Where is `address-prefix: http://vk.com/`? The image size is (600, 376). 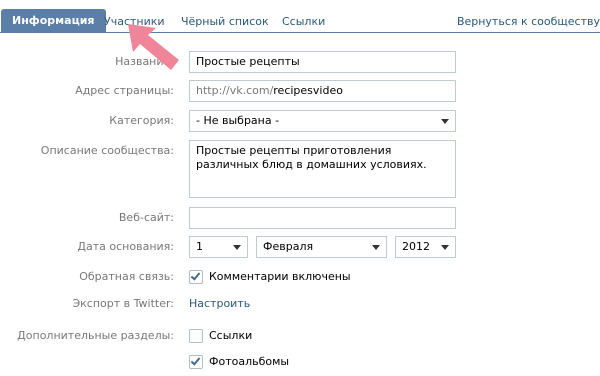 address-prefix: http://vk.com/ is located at coordinates (235, 90).